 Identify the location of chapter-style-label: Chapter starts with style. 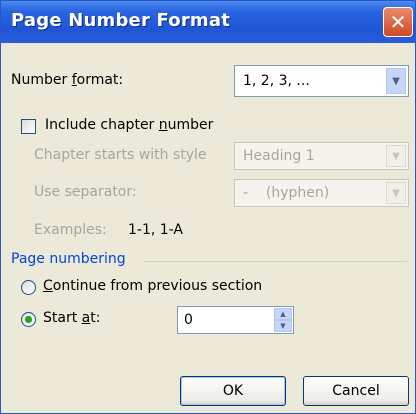
(120, 155).